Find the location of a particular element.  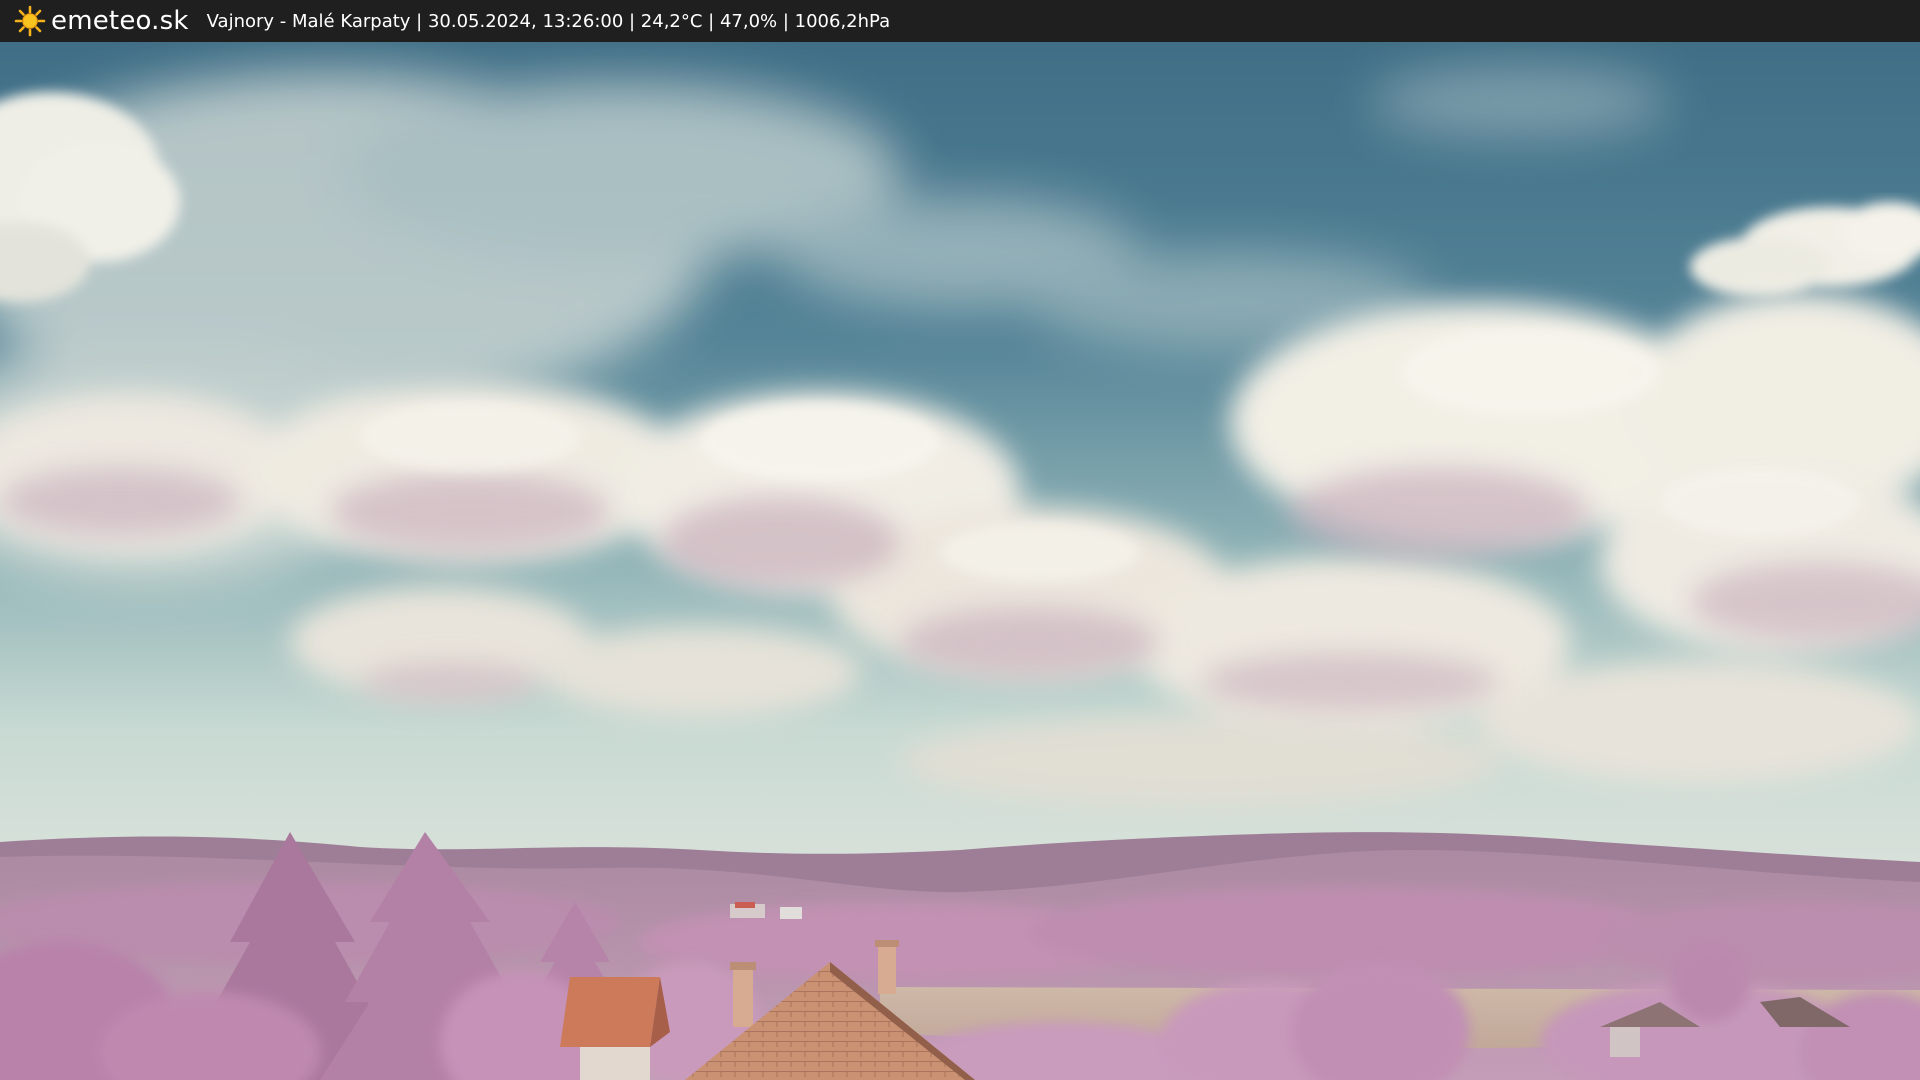

brand-logo: emeteo.sk is located at coordinates (101, 21).